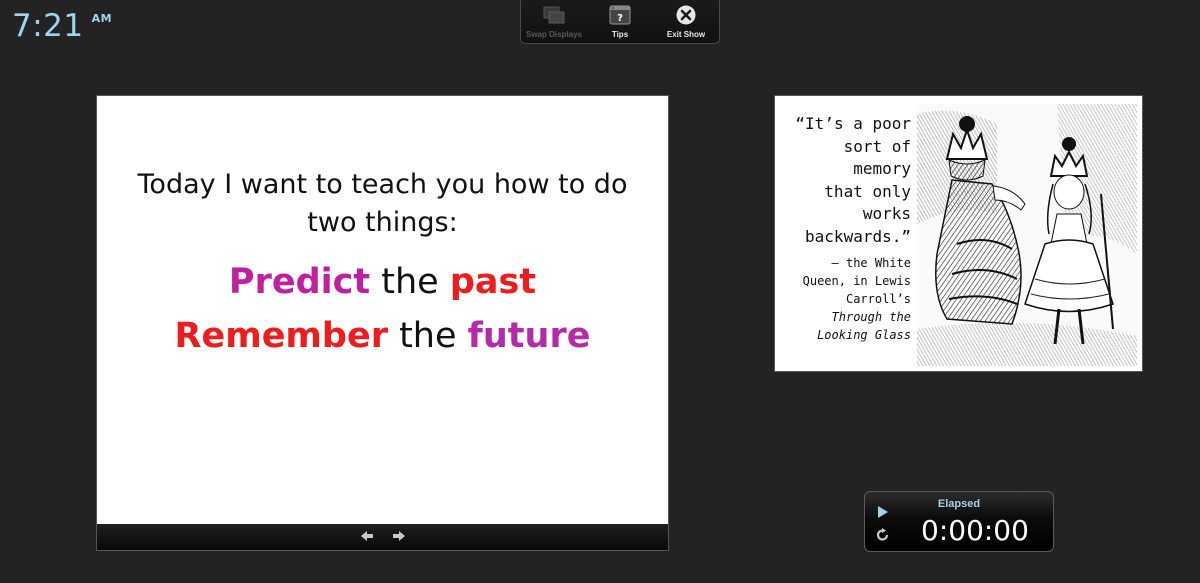  I want to click on swap-displays-label: Swap Displays, so click(554, 34).